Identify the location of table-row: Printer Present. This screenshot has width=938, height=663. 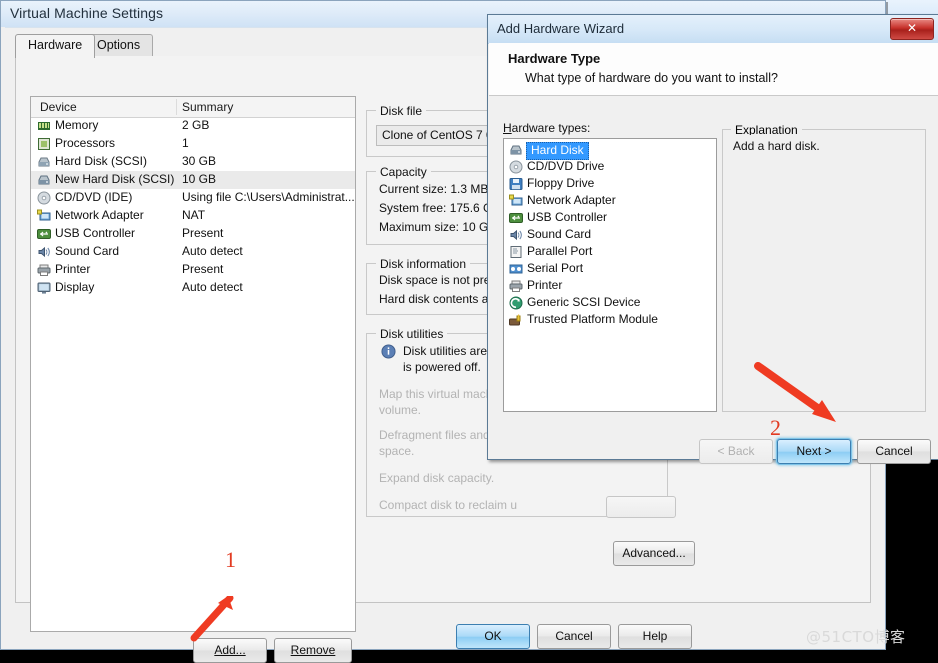
(193, 270).